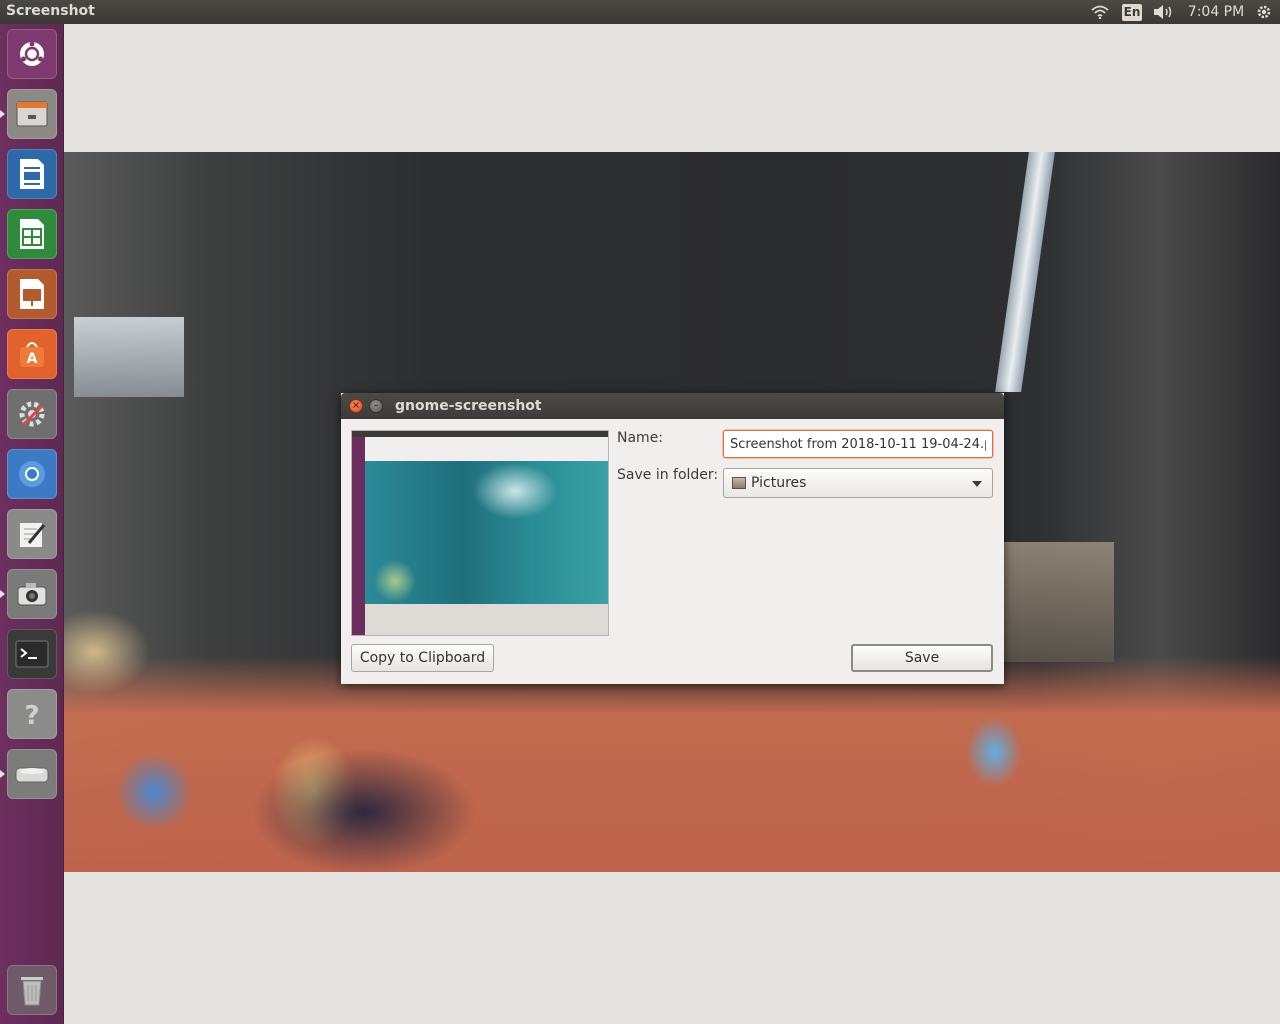  Describe the element at coordinates (422, 658) in the screenshot. I see `copy-to-clipboard-button: Copy to Clipboard` at that location.